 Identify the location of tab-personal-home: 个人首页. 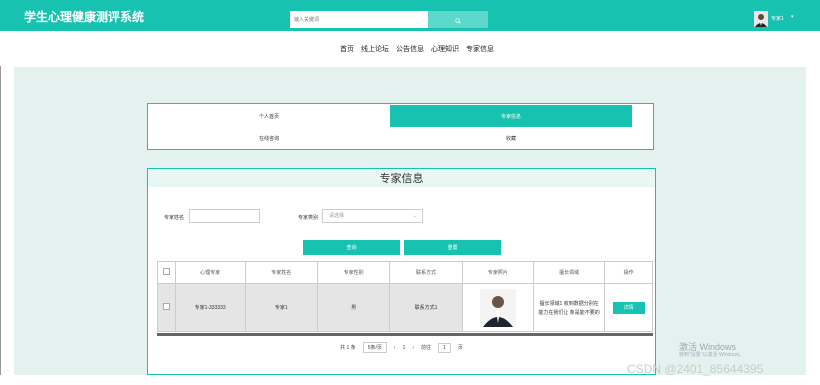
(269, 116).